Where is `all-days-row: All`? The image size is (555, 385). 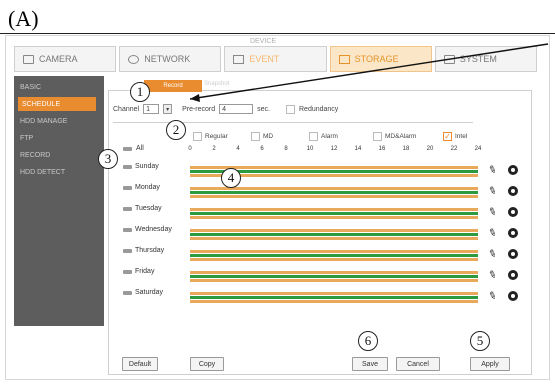 all-days-row: All is located at coordinates (133, 148).